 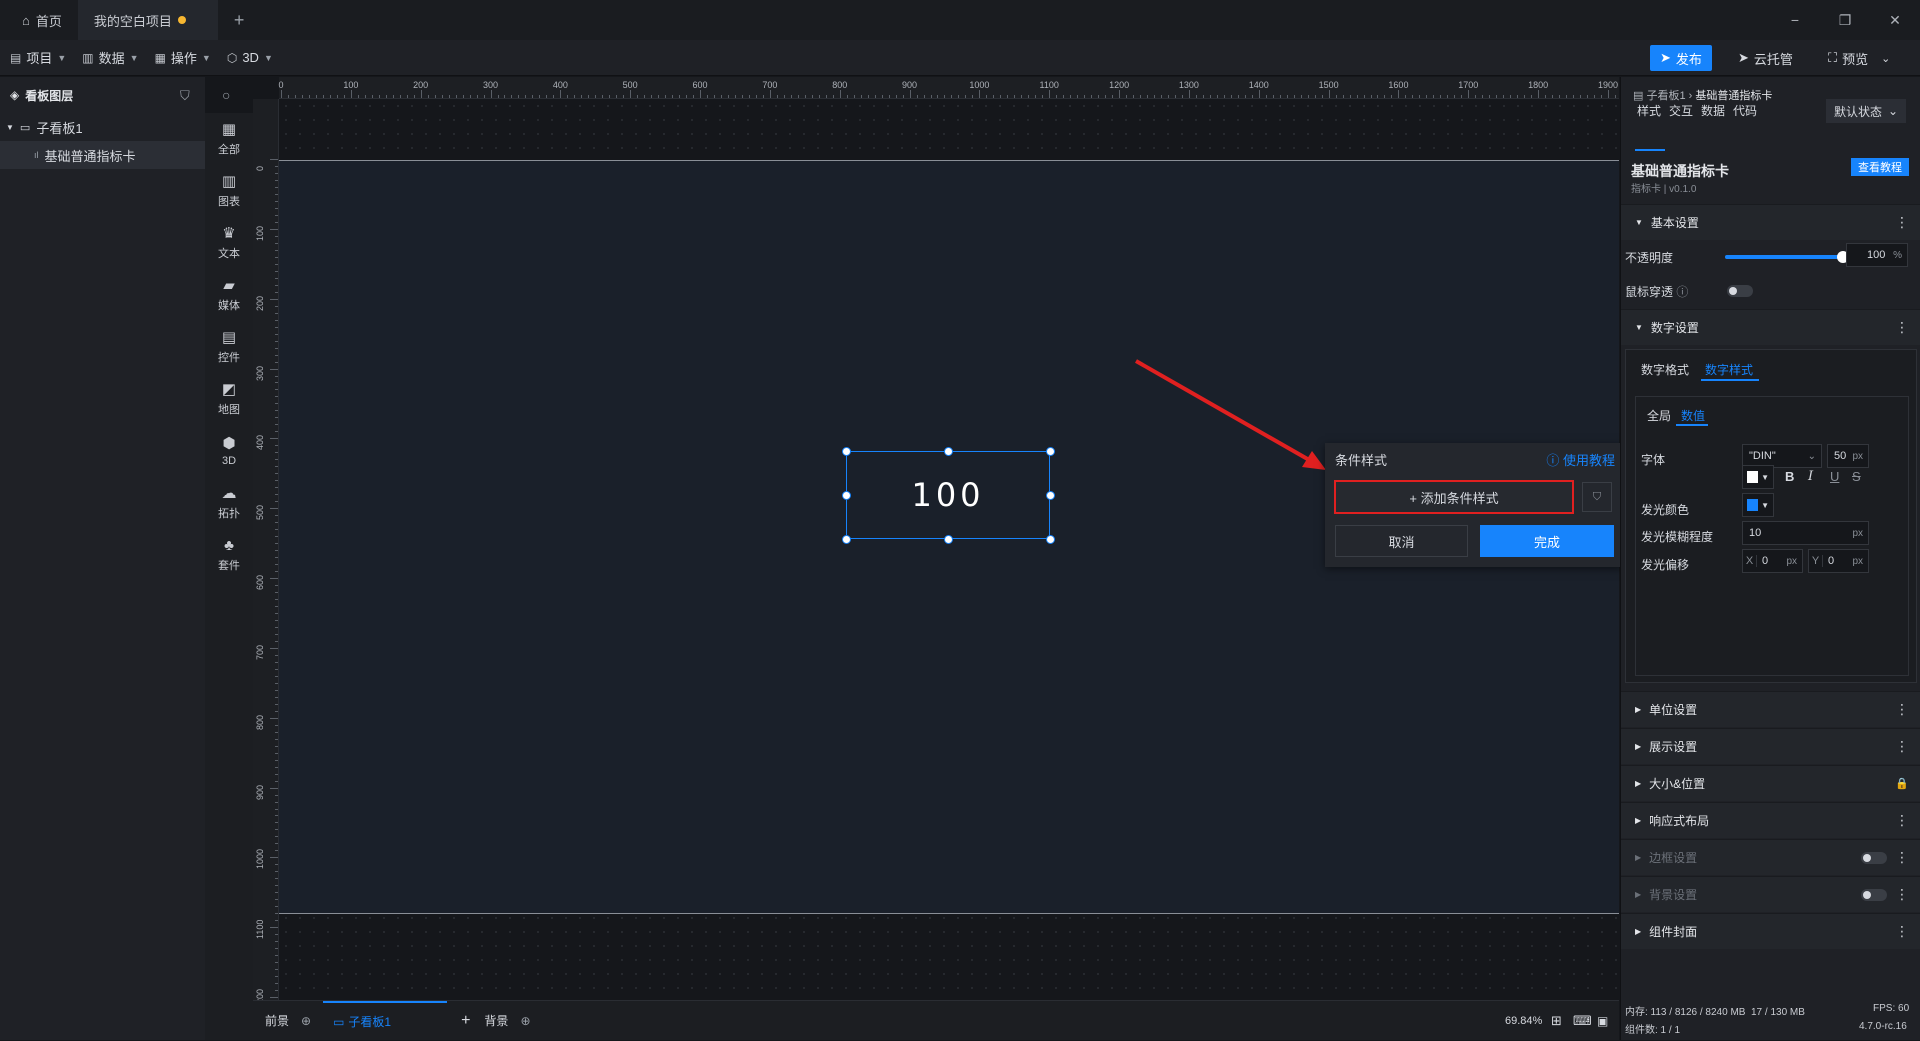 What do you see at coordinates (1659, 415) in the screenshot?
I see `tab-global: 全局` at bounding box center [1659, 415].